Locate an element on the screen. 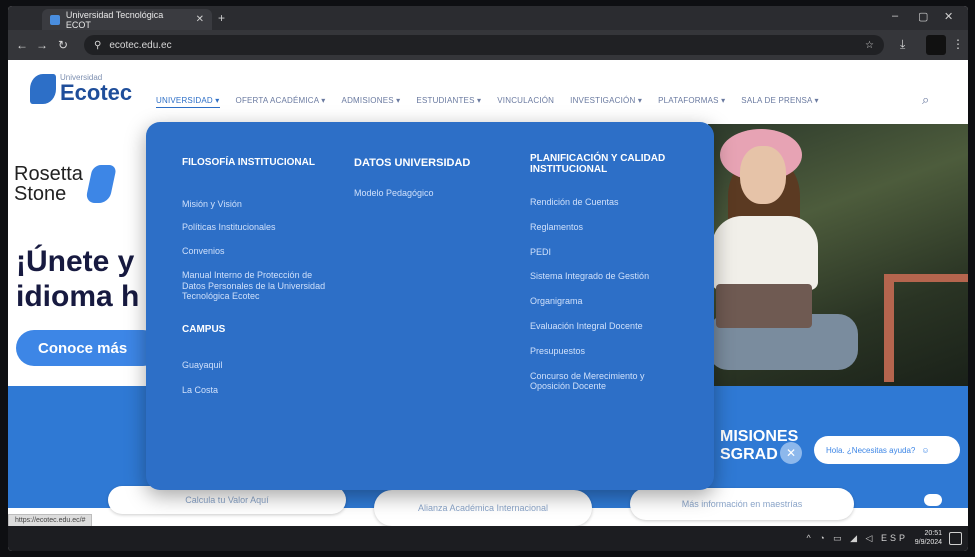  ecotec-logo: Universidad Ecotec is located at coordinates (81, 89).